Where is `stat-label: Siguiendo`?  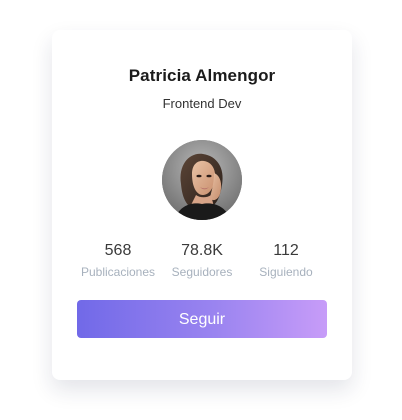
stat-label: Siguiendo is located at coordinates (286, 272).